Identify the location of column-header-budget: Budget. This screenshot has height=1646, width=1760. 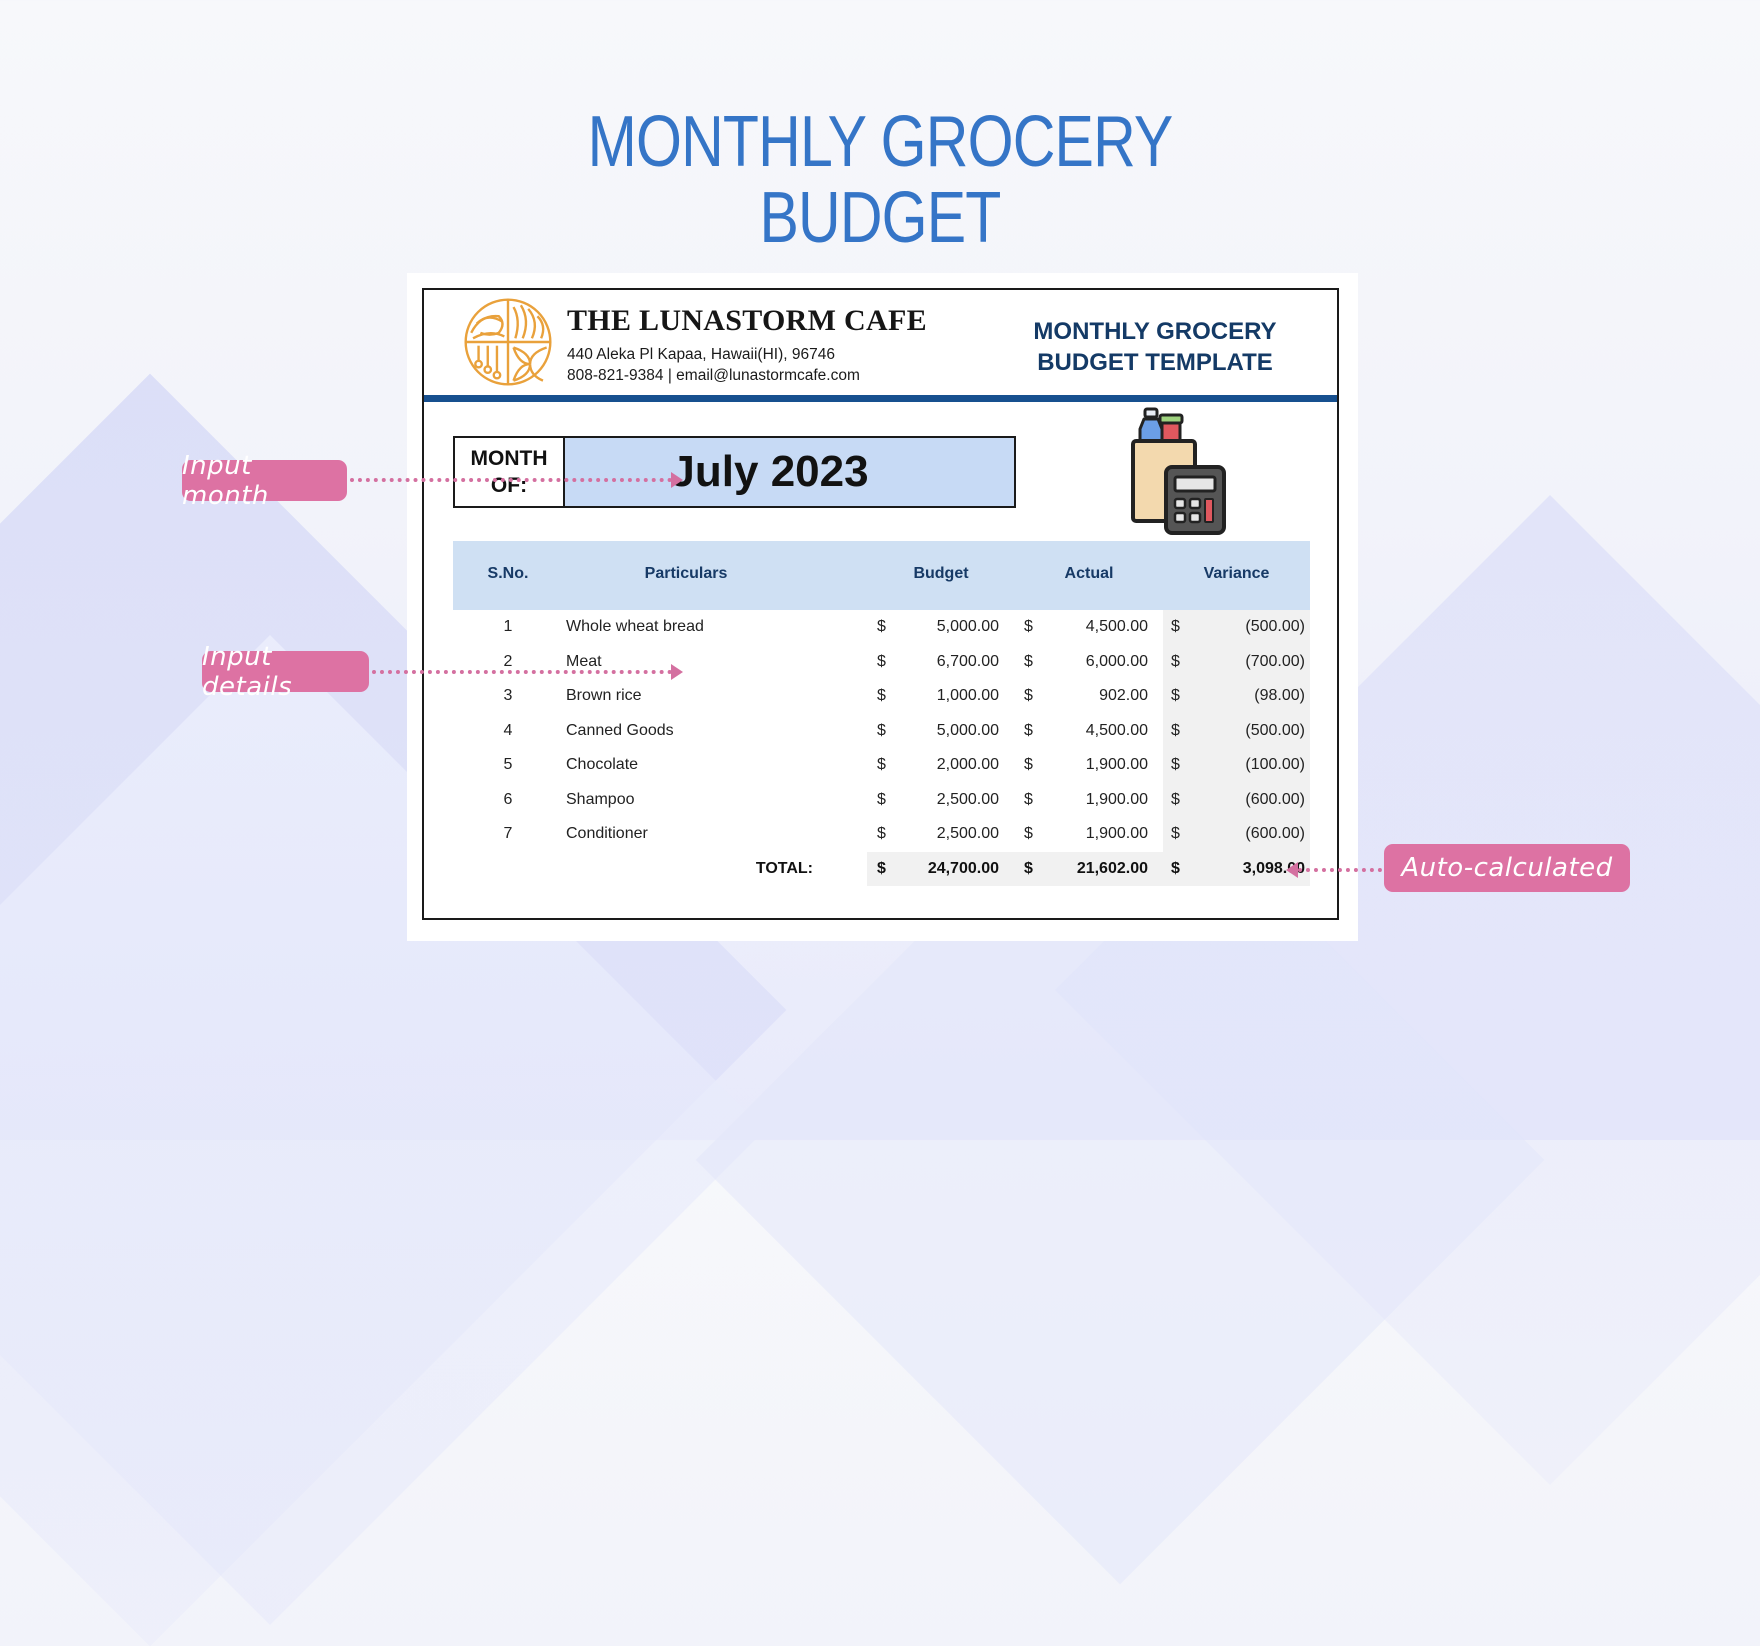
(941, 573).